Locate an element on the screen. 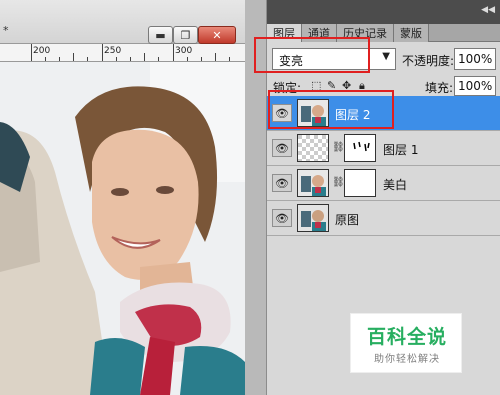 The image size is (500, 395). maximize-icon: ❐ is located at coordinates (185, 35).